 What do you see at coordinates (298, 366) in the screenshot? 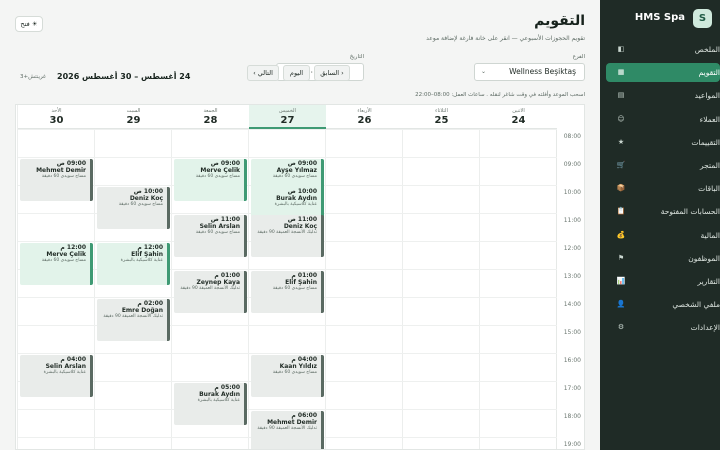
I see `appointment-client: Kaan Yıldız` at bounding box center [298, 366].